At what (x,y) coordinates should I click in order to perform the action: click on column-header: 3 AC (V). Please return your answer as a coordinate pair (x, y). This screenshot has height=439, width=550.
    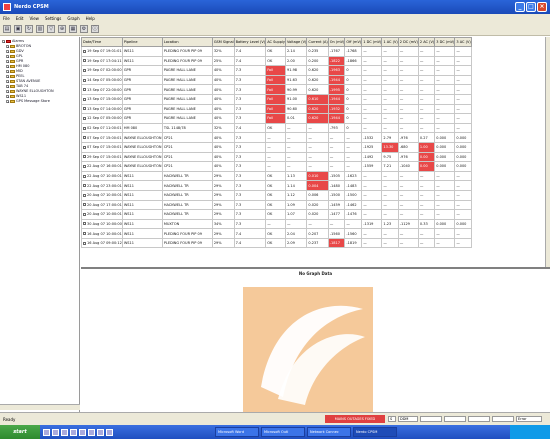
    Looking at the image, I should click on (463, 42).